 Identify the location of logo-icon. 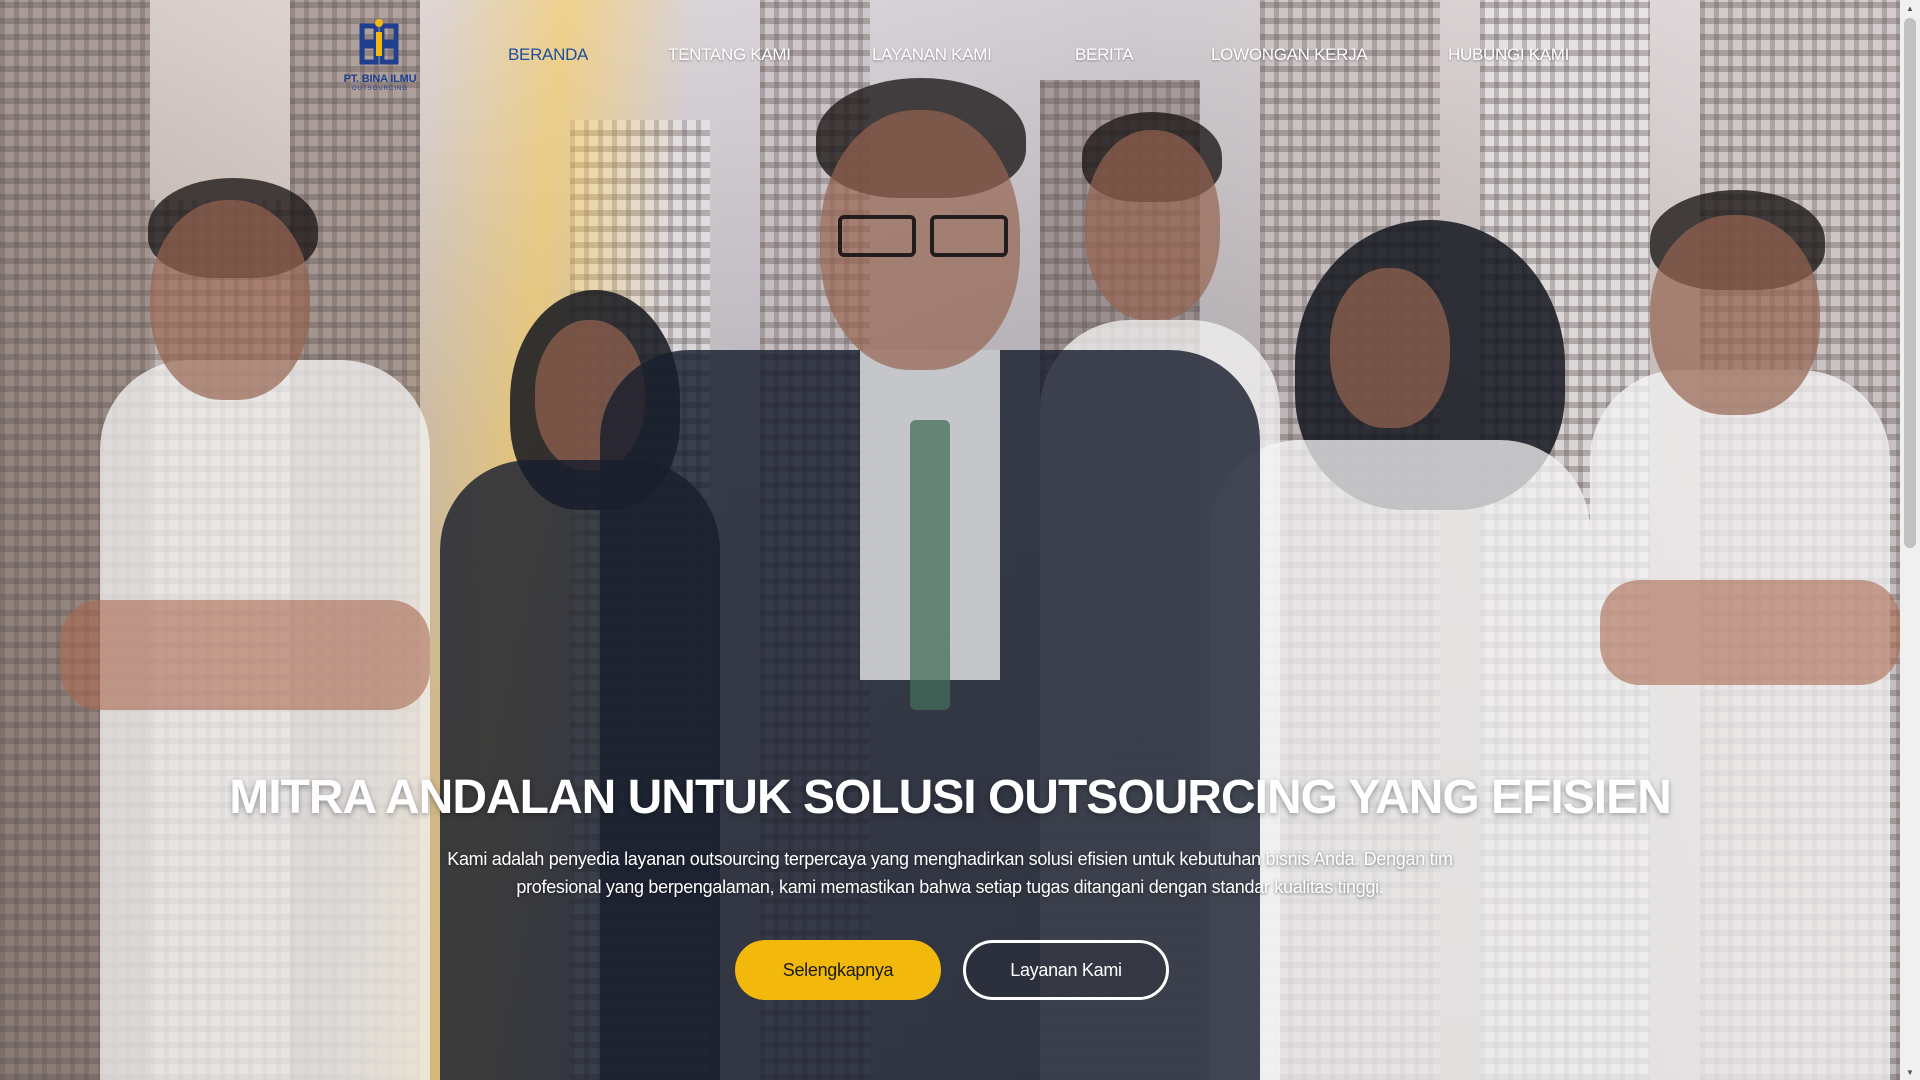
(379, 42).